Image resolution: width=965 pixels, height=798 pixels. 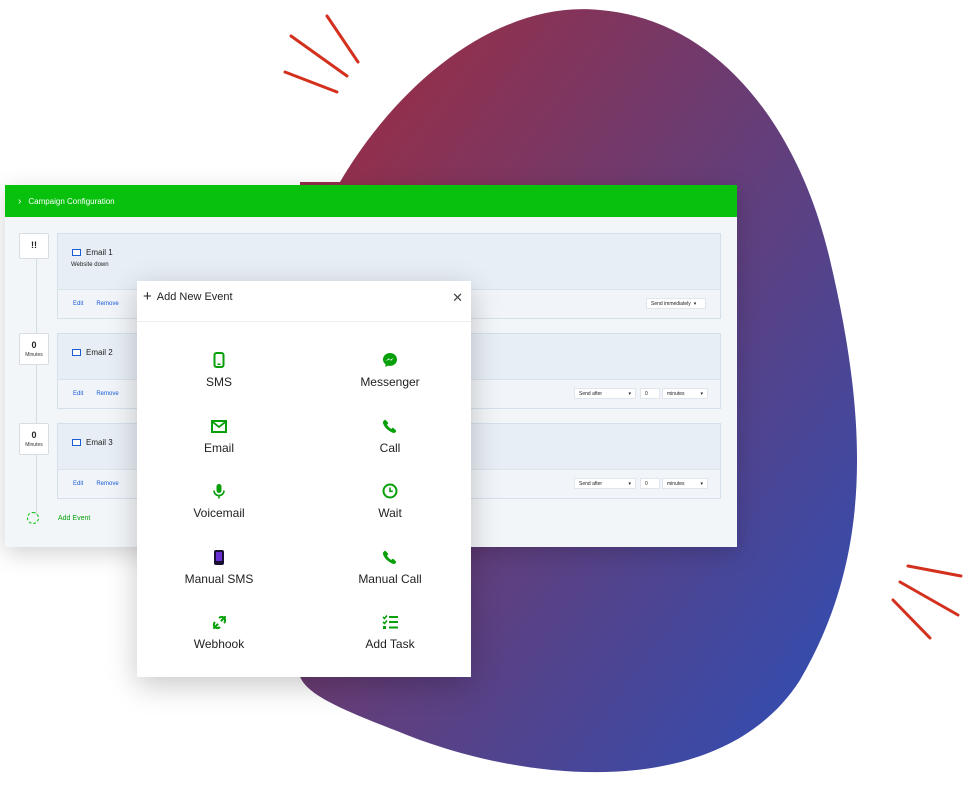 What do you see at coordinates (390, 448) in the screenshot?
I see `option-label: Call` at bounding box center [390, 448].